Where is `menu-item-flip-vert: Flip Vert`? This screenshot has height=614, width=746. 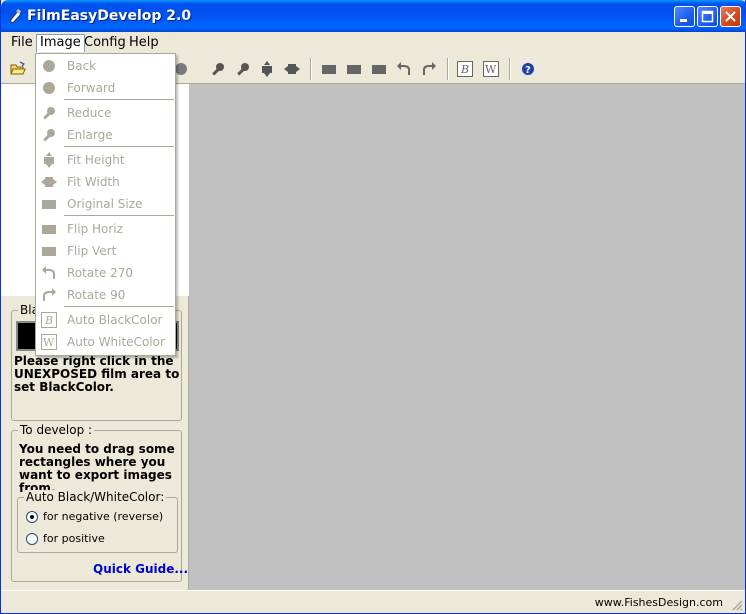
menu-item-flip-vert: Flip Vert is located at coordinates (105, 251).